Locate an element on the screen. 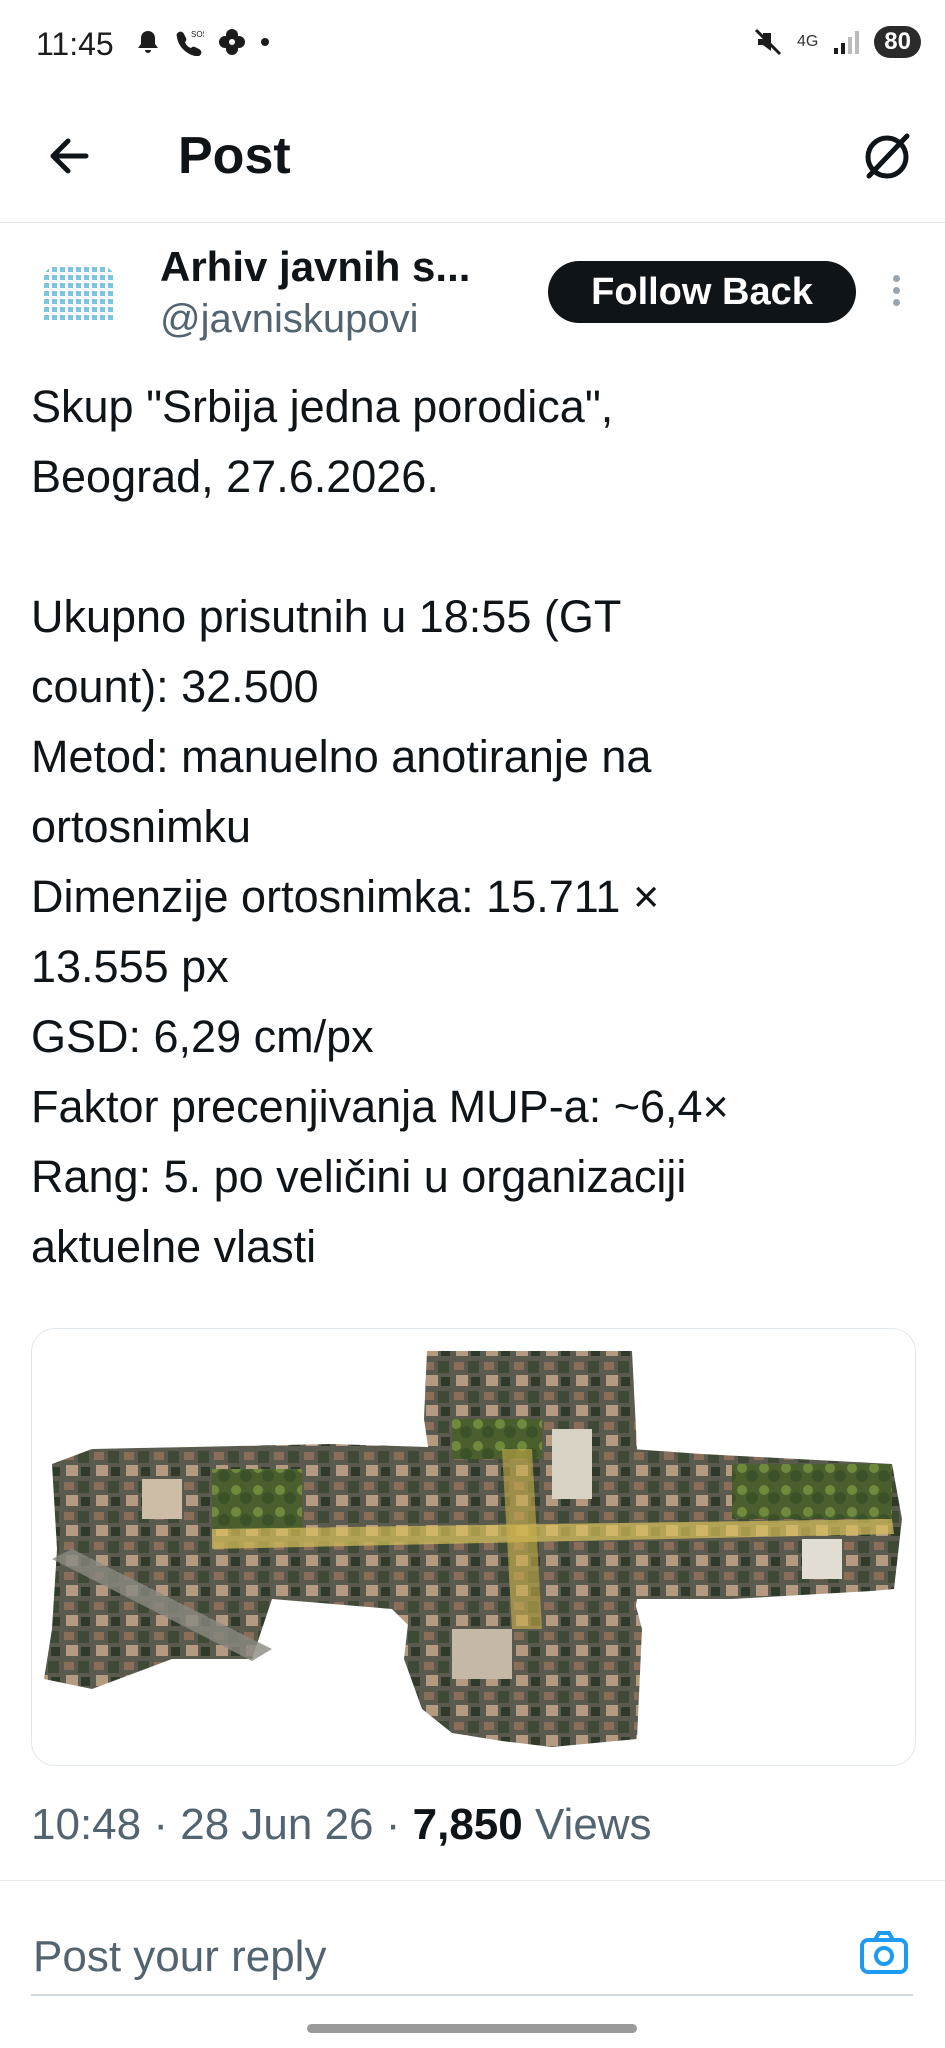  bell-icon is located at coordinates (148, 42).